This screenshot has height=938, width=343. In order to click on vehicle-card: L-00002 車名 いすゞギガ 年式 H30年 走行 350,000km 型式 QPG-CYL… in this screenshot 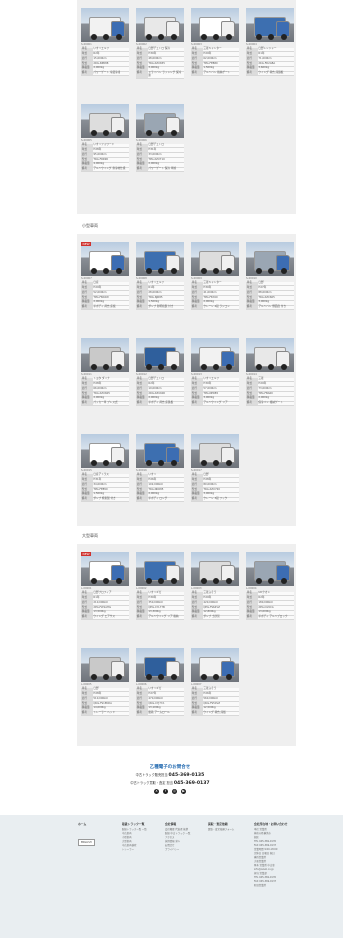, I will do `click(160, 586)`.